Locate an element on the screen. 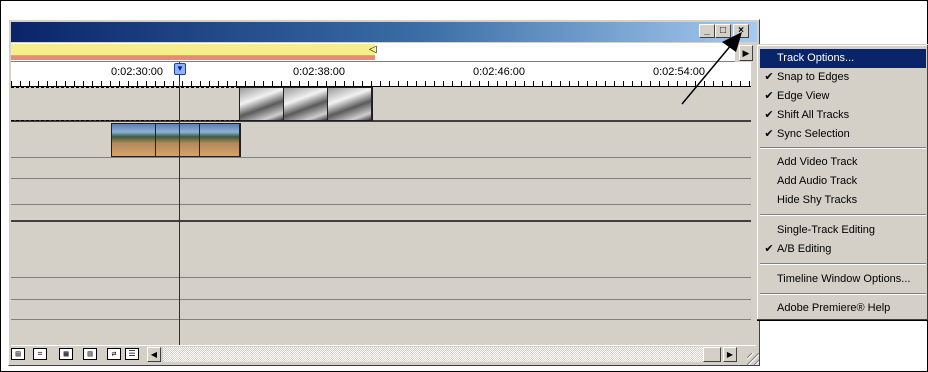 The height and width of the screenshot is (372, 928). video-clip-color is located at coordinates (176, 140).